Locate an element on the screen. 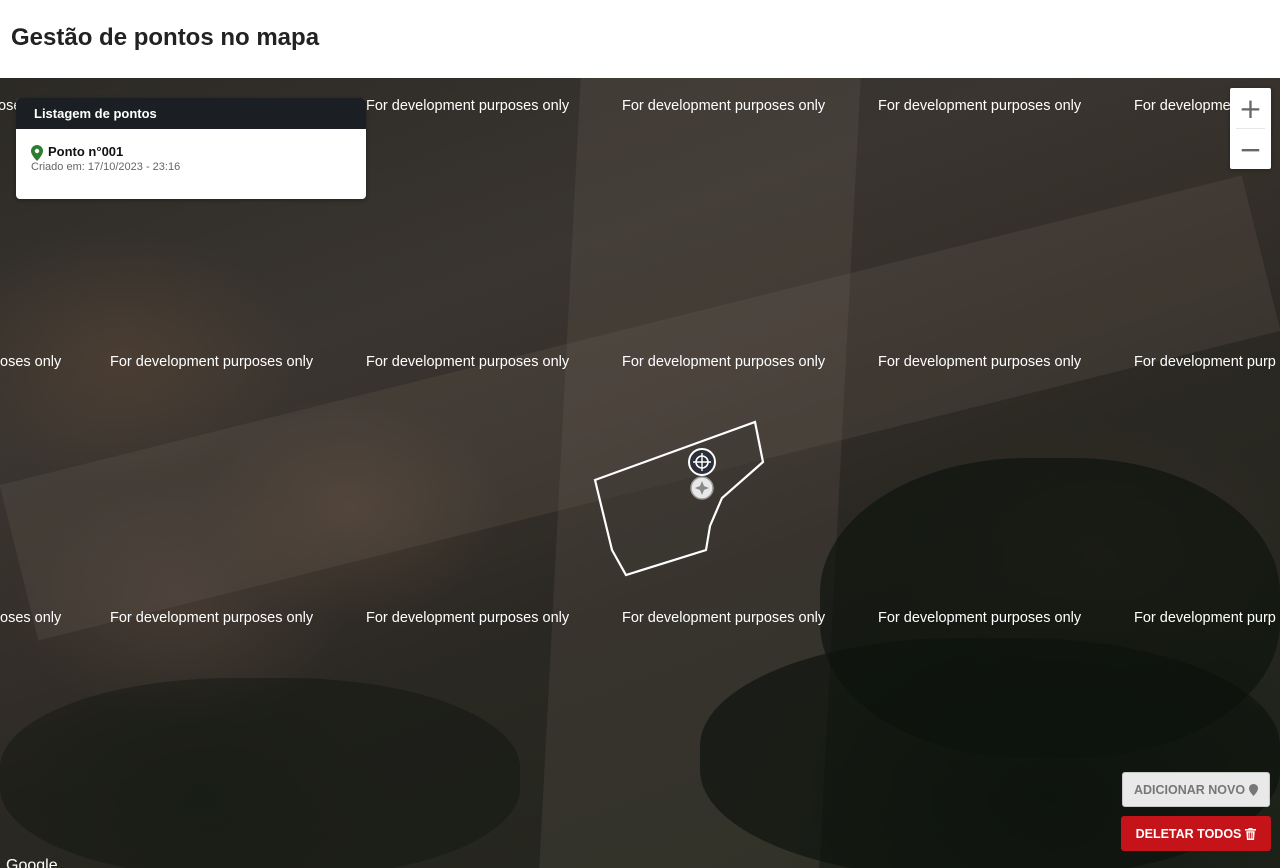  trash-icon is located at coordinates (1251, 833).